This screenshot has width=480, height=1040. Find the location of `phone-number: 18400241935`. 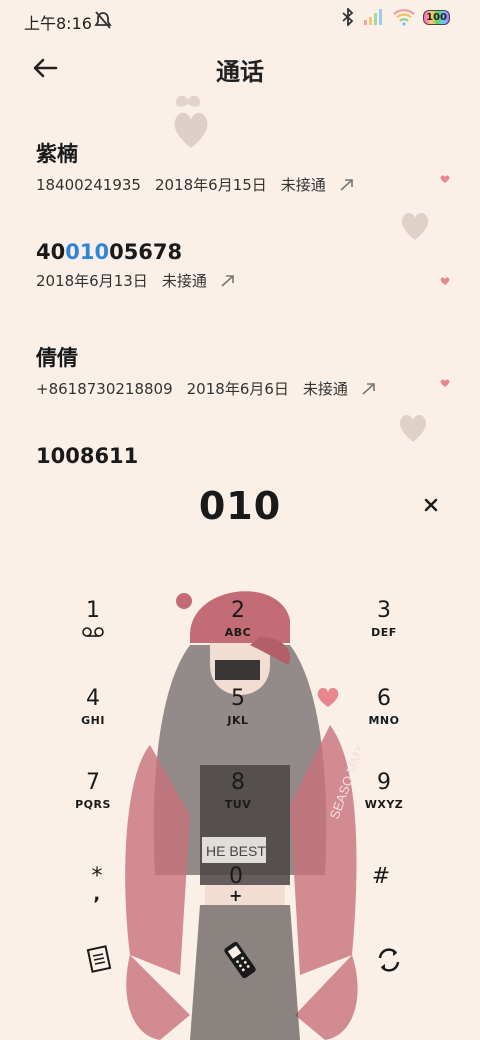

phone-number: 18400241935 is located at coordinates (88, 184).